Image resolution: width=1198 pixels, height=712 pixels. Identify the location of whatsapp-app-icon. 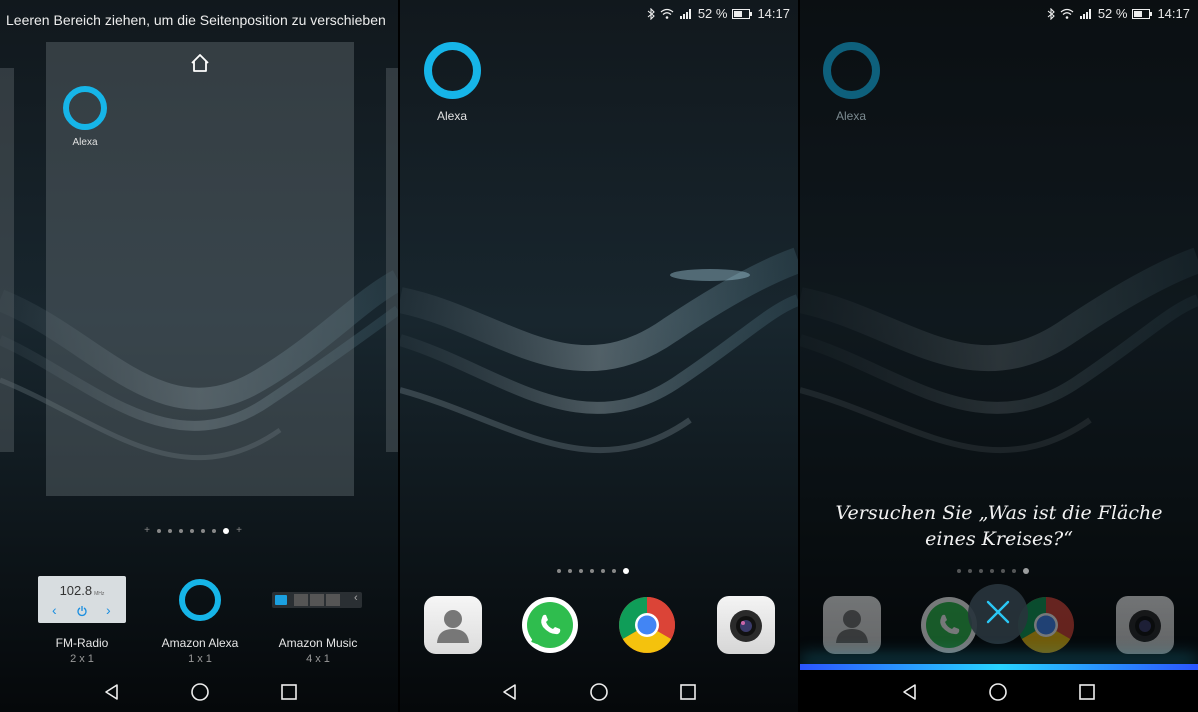
(550, 625).